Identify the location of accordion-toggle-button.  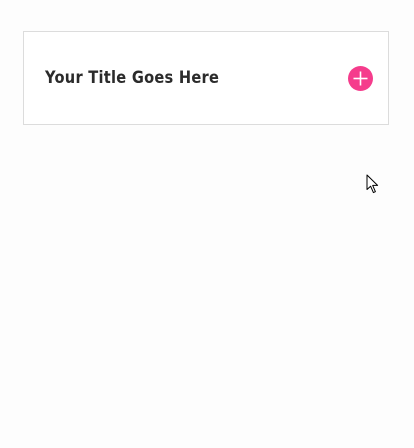
(360, 78).